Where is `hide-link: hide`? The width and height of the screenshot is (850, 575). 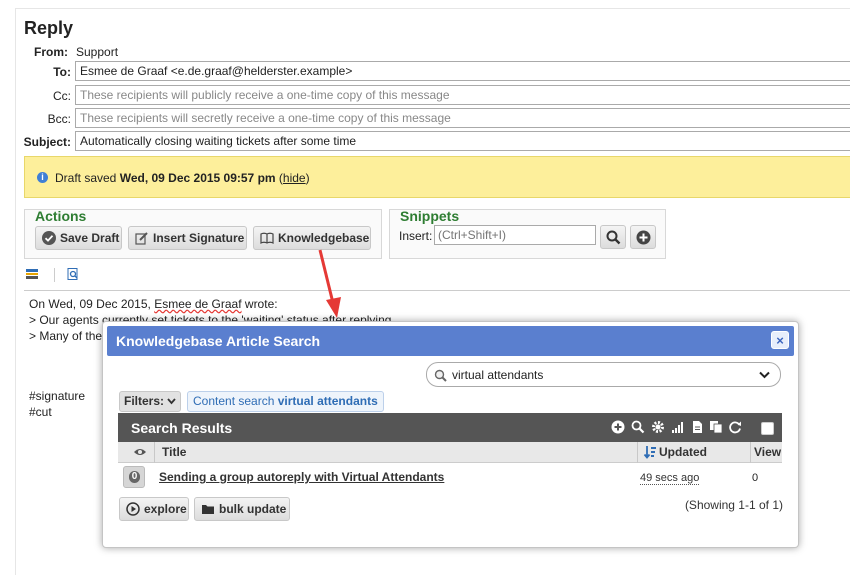
hide-link: hide is located at coordinates (294, 178).